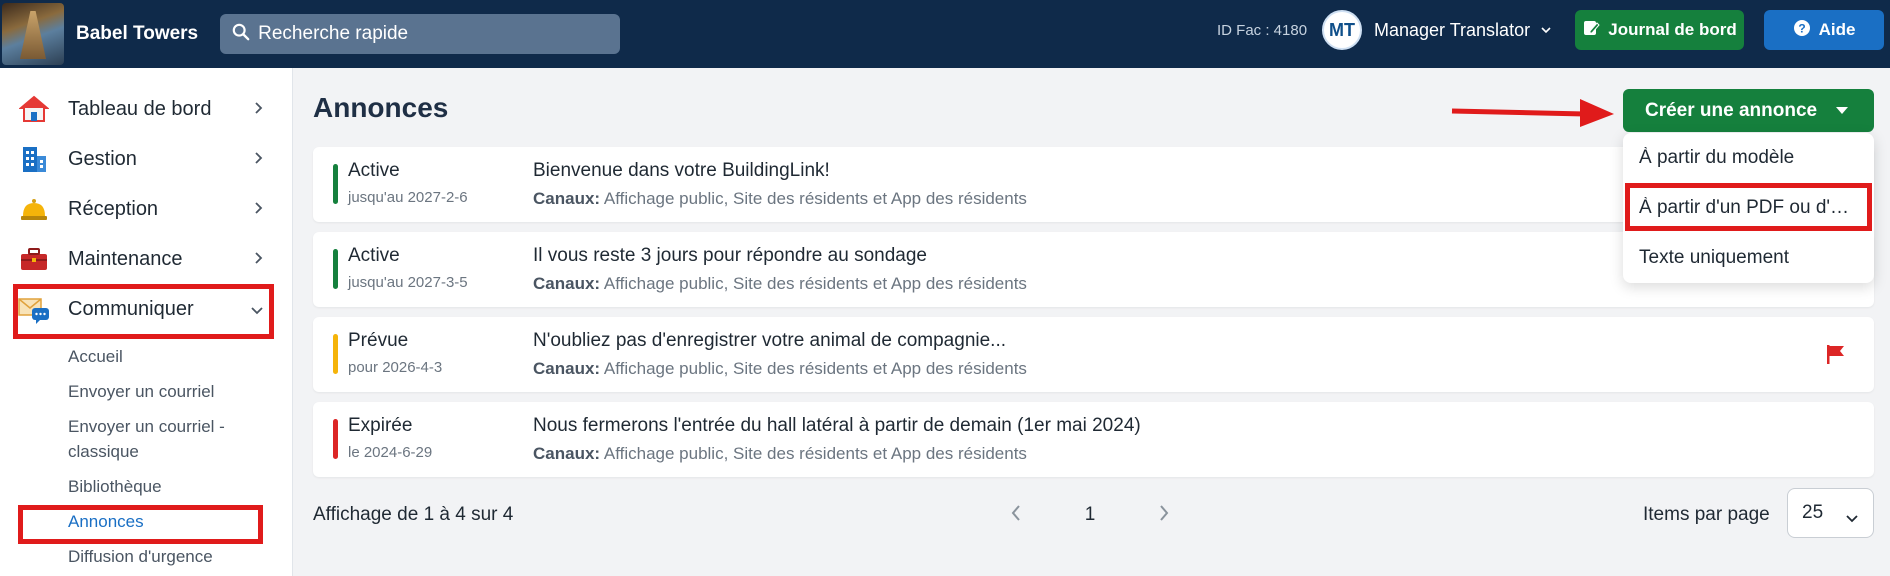 This screenshot has width=1890, height=576. I want to click on status-date: pour 2026-4-3, so click(395, 367).